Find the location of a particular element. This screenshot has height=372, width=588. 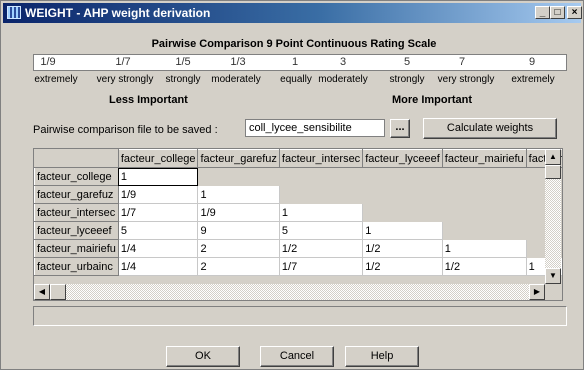

minimize-button: _ is located at coordinates (542, 12).